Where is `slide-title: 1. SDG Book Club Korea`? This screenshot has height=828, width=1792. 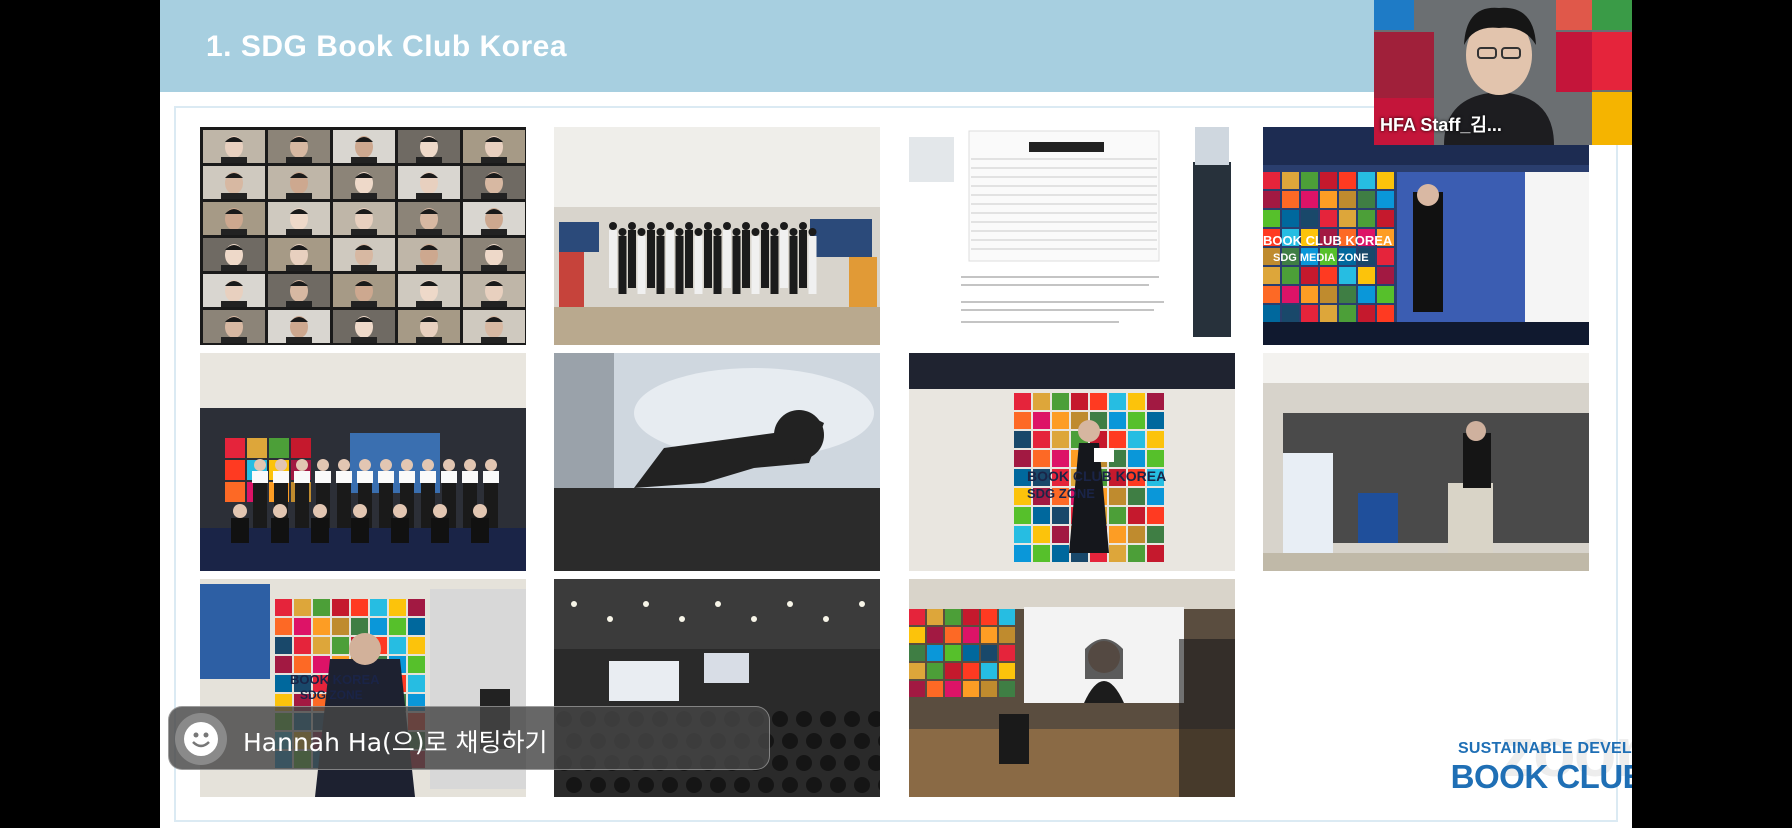
slide-title: 1. SDG Book Club Korea is located at coordinates (387, 46).